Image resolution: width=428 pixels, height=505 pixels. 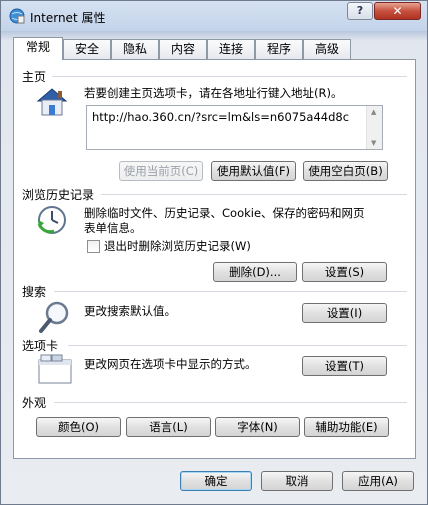 What do you see at coordinates (113, 228) in the screenshot?
I see `history-description-line2: 表单信息。` at bounding box center [113, 228].